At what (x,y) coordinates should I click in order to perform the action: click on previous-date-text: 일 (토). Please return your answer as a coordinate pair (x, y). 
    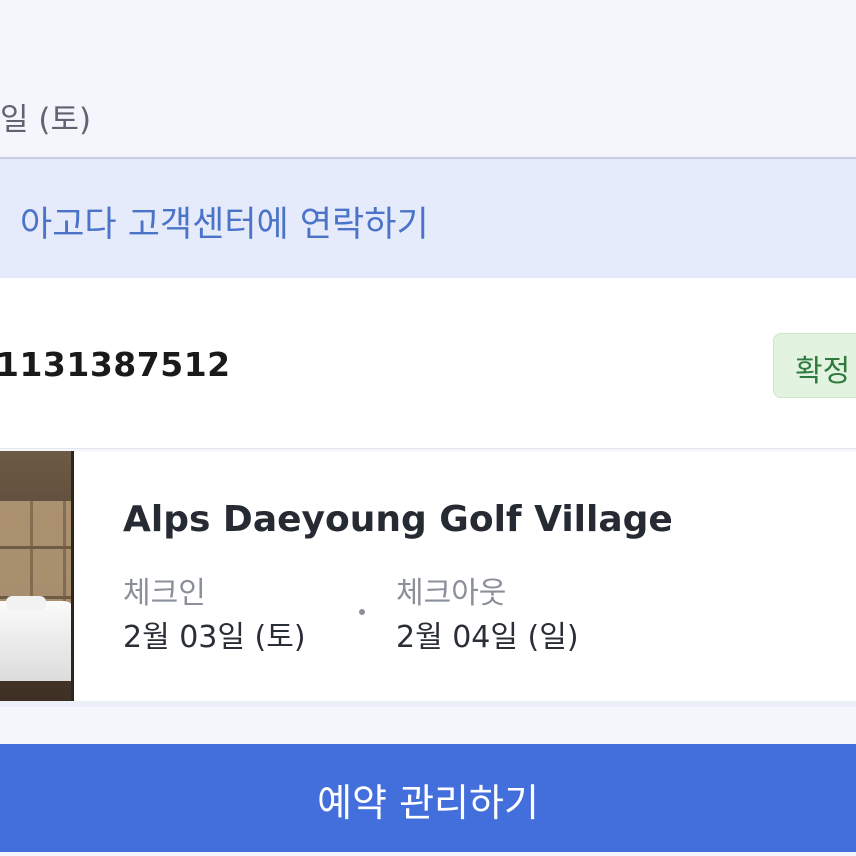
    Looking at the image, I should click on (46, 120).